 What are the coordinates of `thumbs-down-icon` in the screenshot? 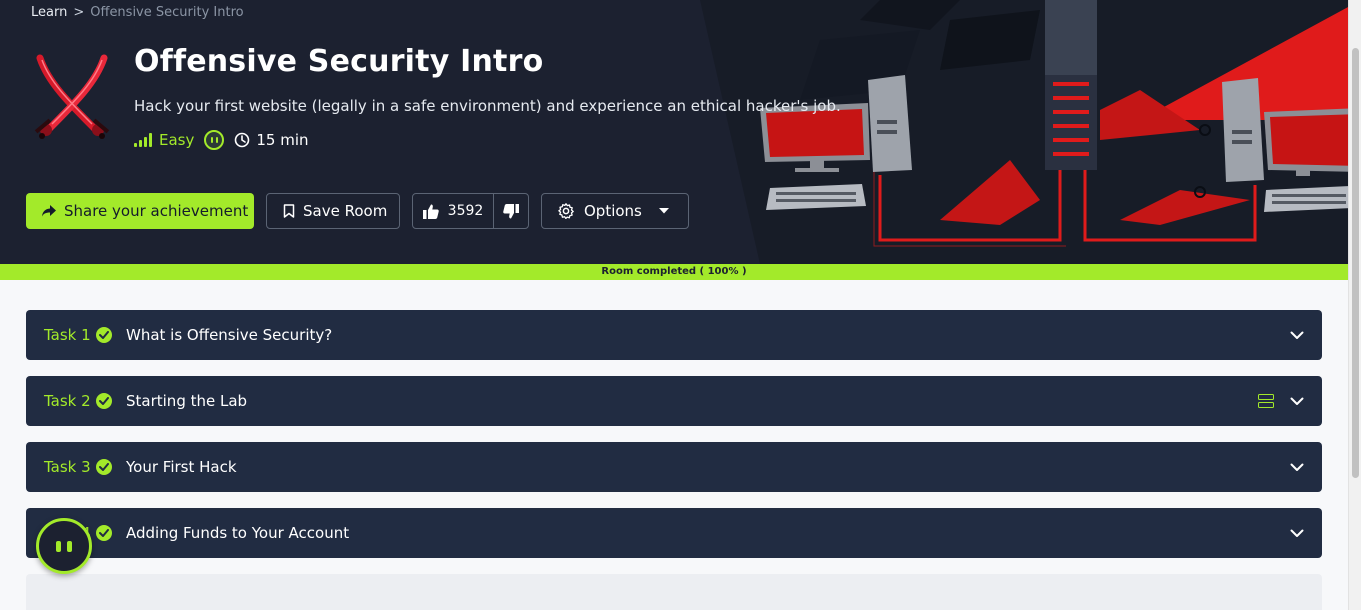 It's located at (511, 210).